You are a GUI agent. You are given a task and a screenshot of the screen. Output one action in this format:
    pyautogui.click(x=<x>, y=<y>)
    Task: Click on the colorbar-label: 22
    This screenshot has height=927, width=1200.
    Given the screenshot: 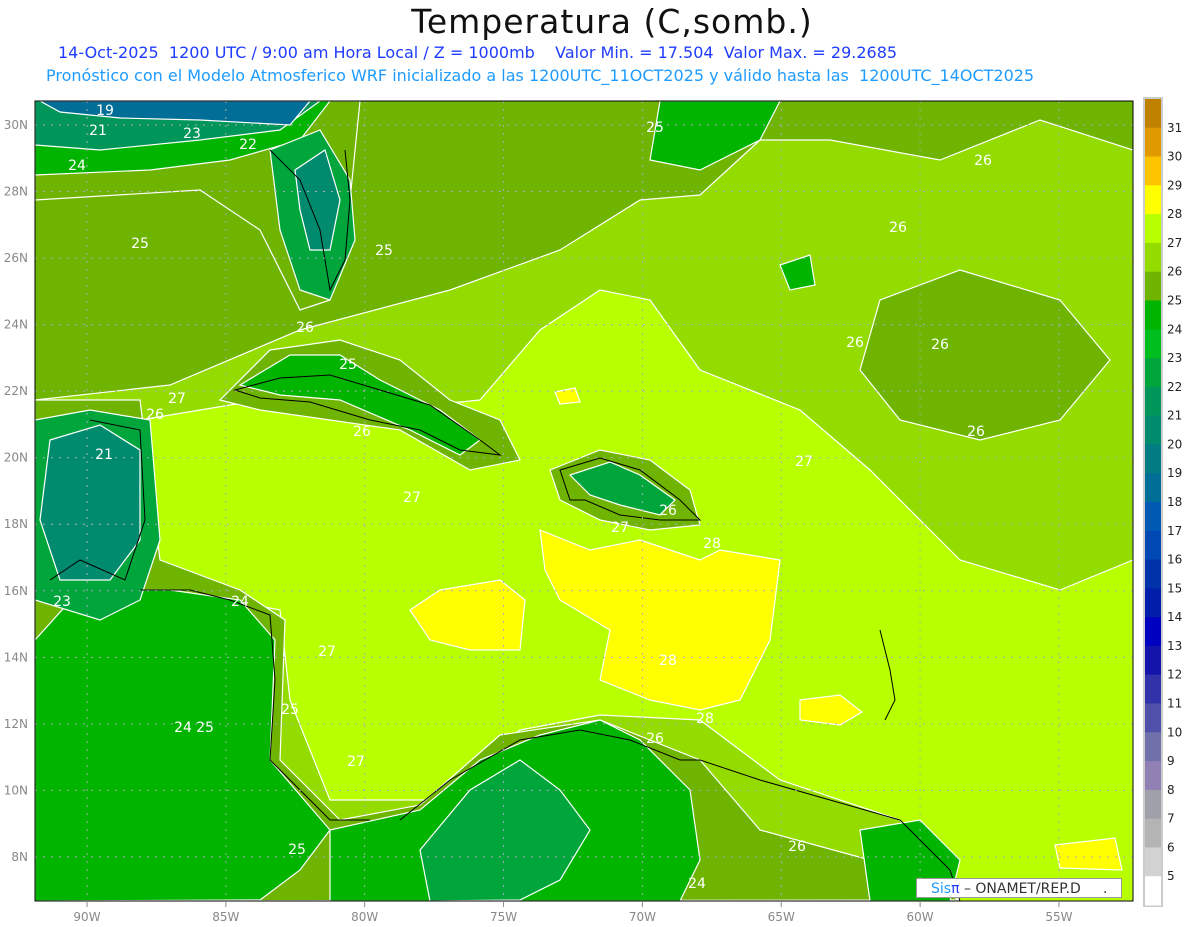 What is the action you would take?
    pyautogui.click(x=1174, y=387)
    